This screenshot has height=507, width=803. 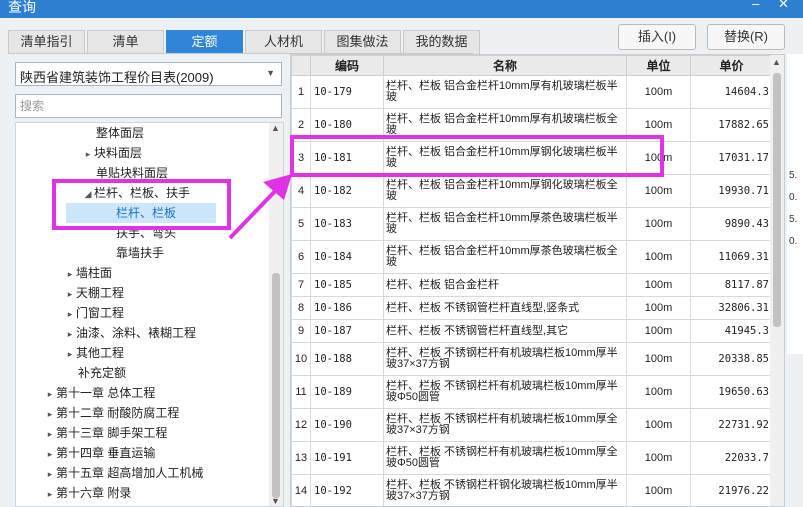 What do you see at coordinates (260, 207) in the screenshot?
I see `annotation-arrow-icon` at bounding box center [260, 207].